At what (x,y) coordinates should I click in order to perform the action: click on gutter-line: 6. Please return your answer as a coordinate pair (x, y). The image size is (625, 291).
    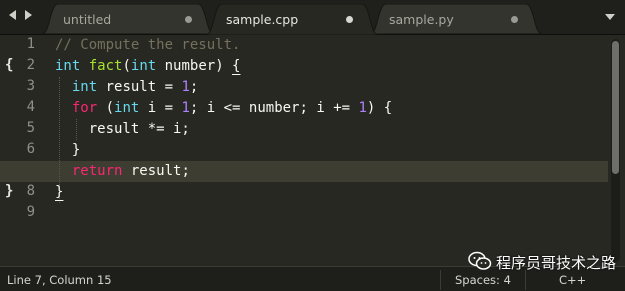
    Looking at the image, I should click on (22, 150).